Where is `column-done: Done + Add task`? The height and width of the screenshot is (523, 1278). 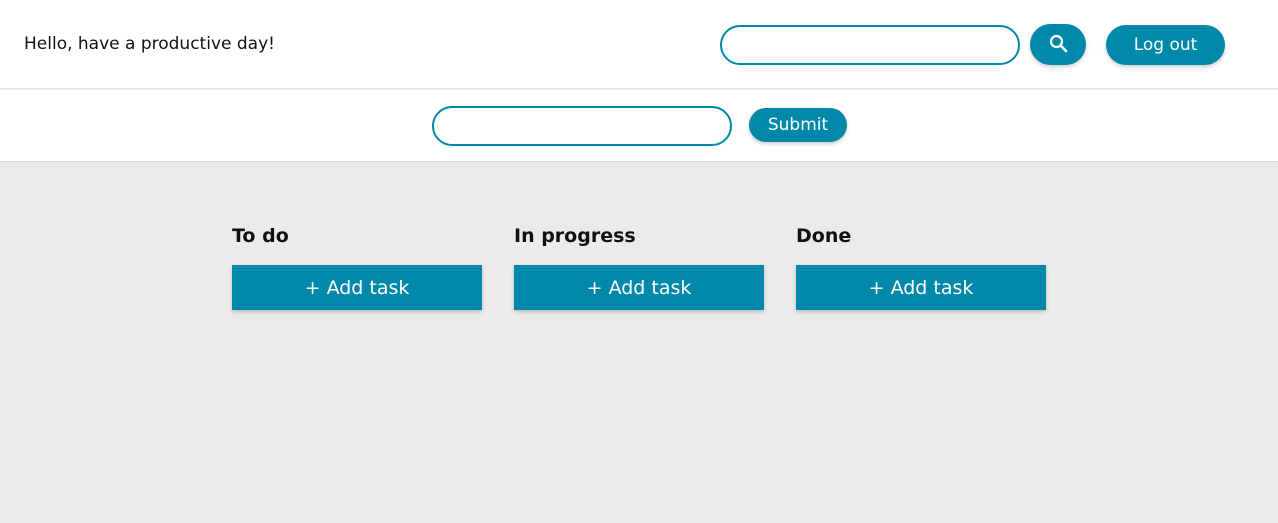 column-done: Done + Add task is located at coordinates (921, 266).